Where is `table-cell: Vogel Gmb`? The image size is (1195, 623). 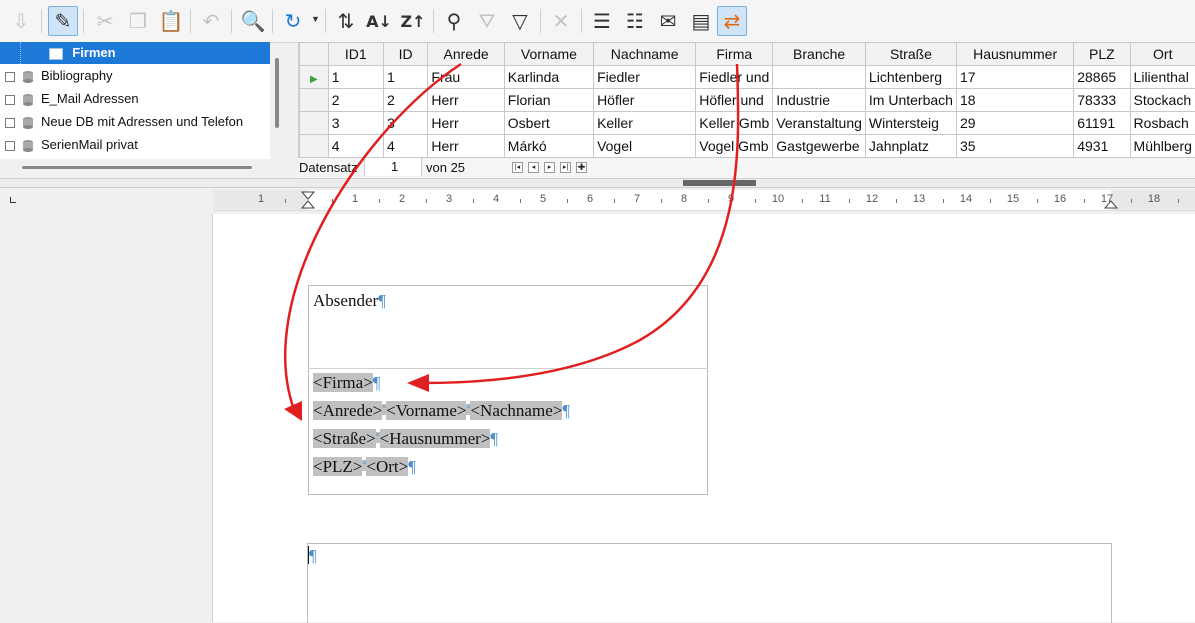 table-cell: Vogel Gmb is located at coordinates (734, 146).